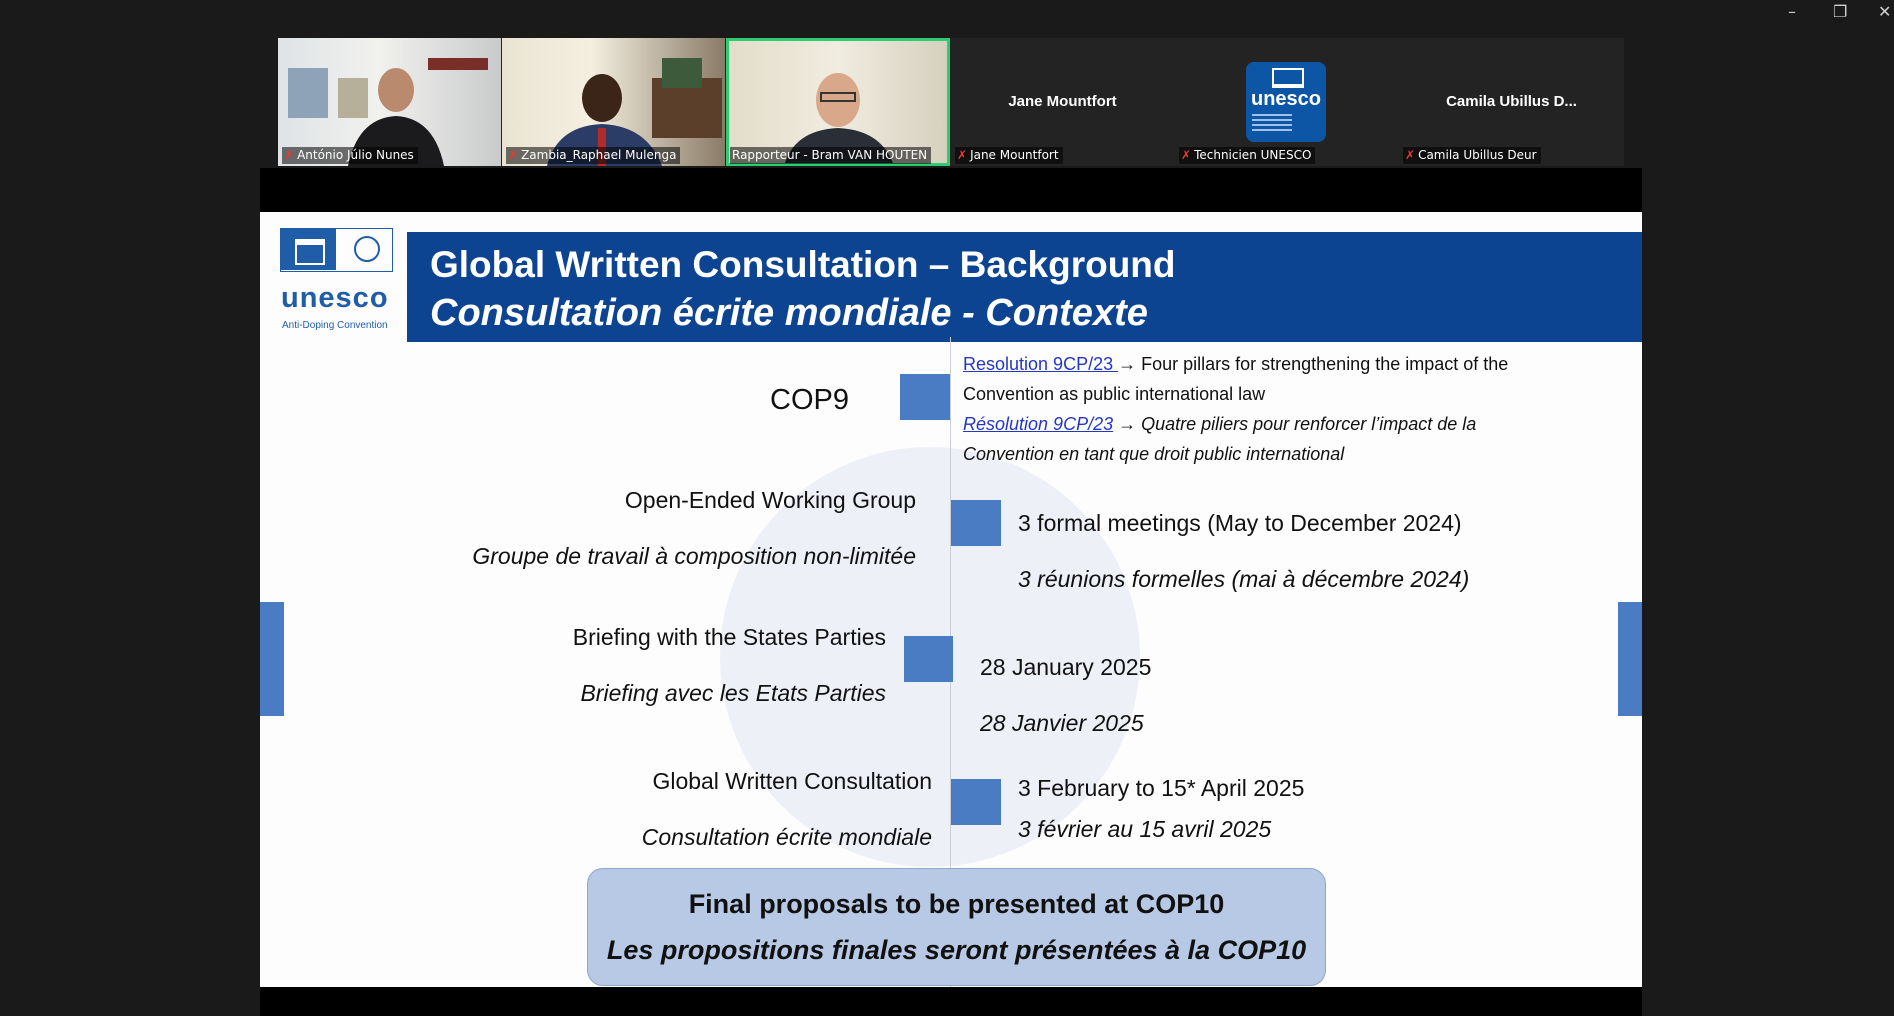 This screenshot has height=1016, width=1894. I want to click on next-slide-tab, so click(1630, 659).